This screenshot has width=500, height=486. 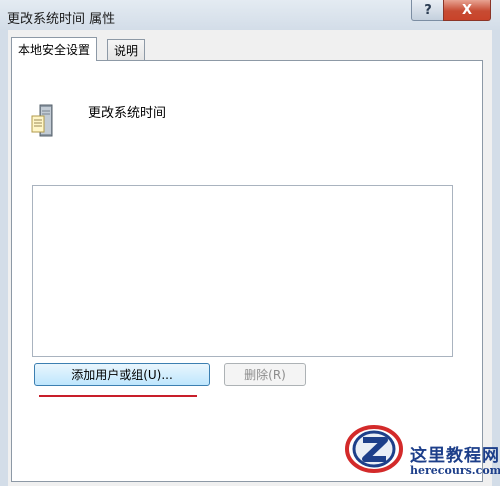 I want to click on tab-label: 本地安全设置, so click(x=54, y=50).